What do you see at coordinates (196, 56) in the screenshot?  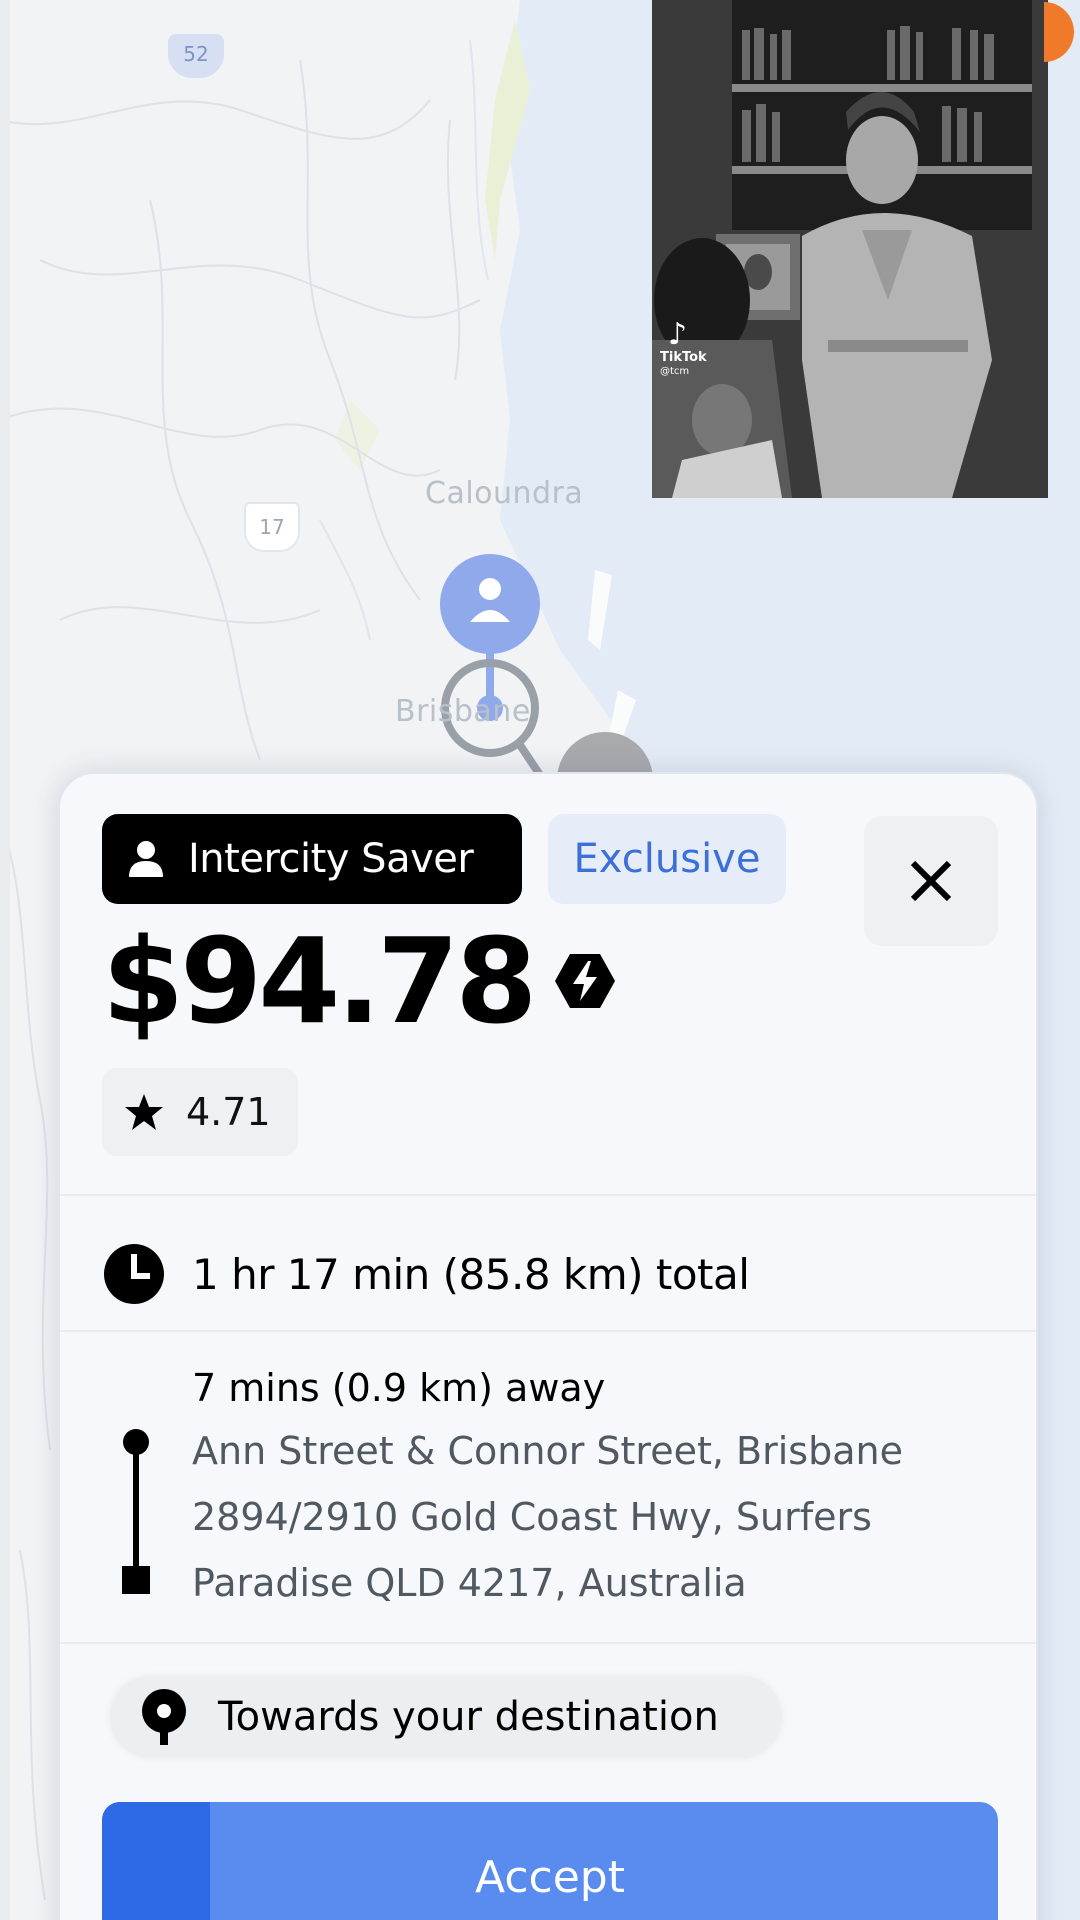 I see `route-shield: 52` at bounding box center [196, 56].